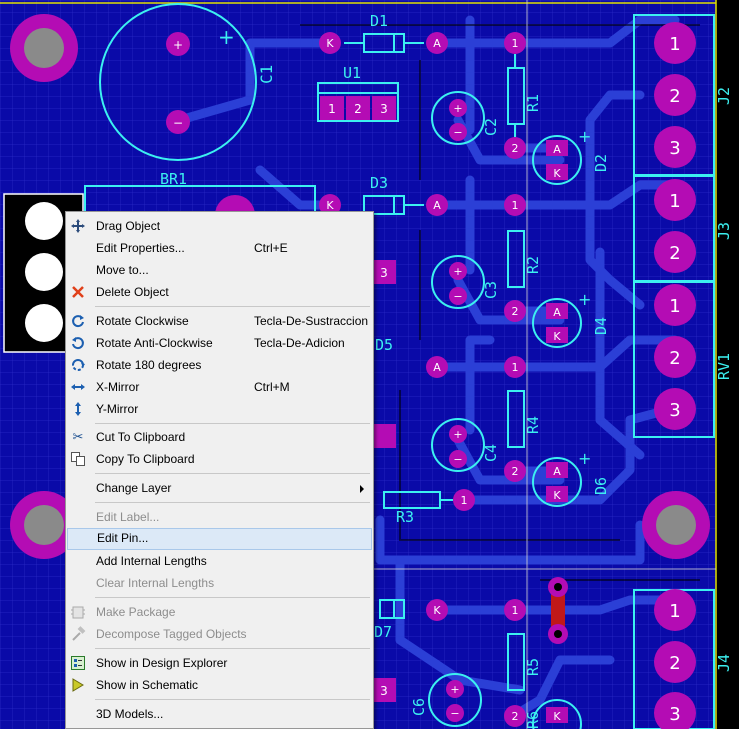 The height and width of the screenshot is (729, 739). I want to click on move-icon, so click(78, 226).